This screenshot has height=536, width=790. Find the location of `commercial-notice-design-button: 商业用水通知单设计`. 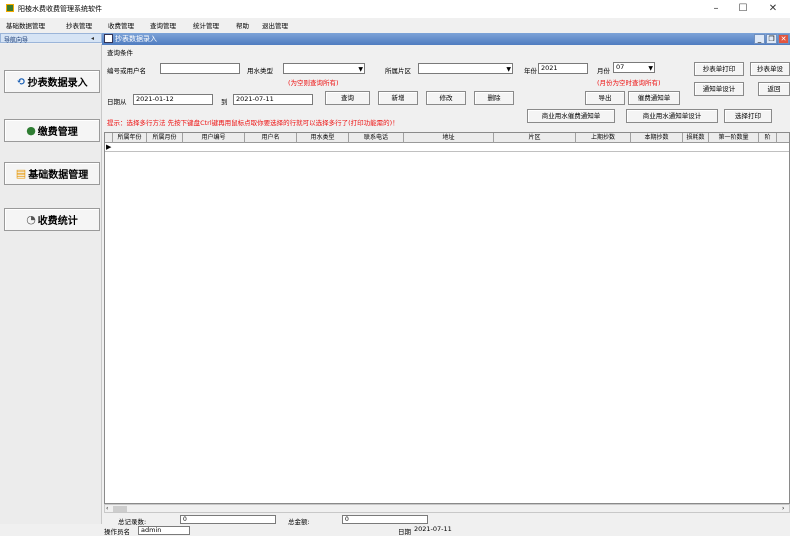

commercial-notice-design-button: 商业用水通知单设计 is located at coordinates (672, 116).